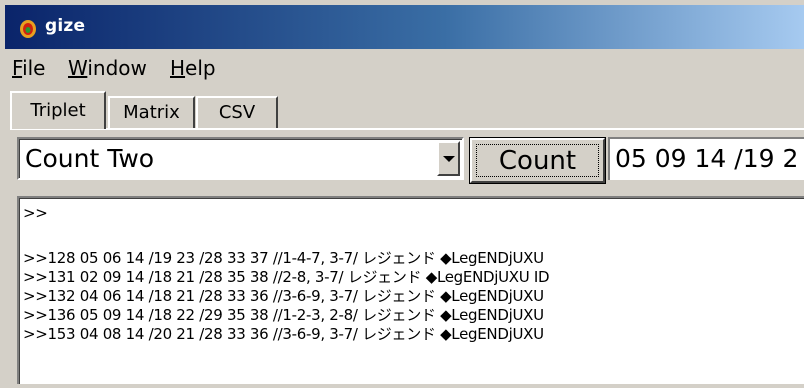  I want to click on menu-window: Window, so click(107, 68).